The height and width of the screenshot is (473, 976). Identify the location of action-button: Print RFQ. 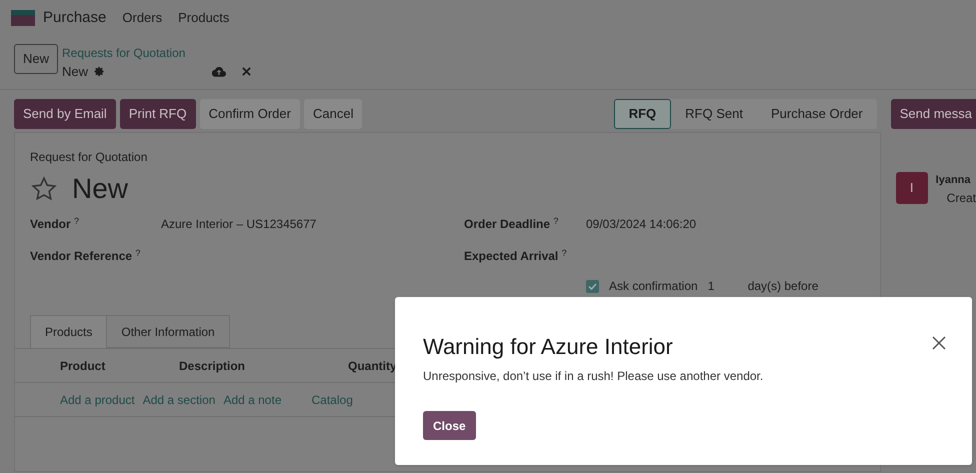
(158, 114).